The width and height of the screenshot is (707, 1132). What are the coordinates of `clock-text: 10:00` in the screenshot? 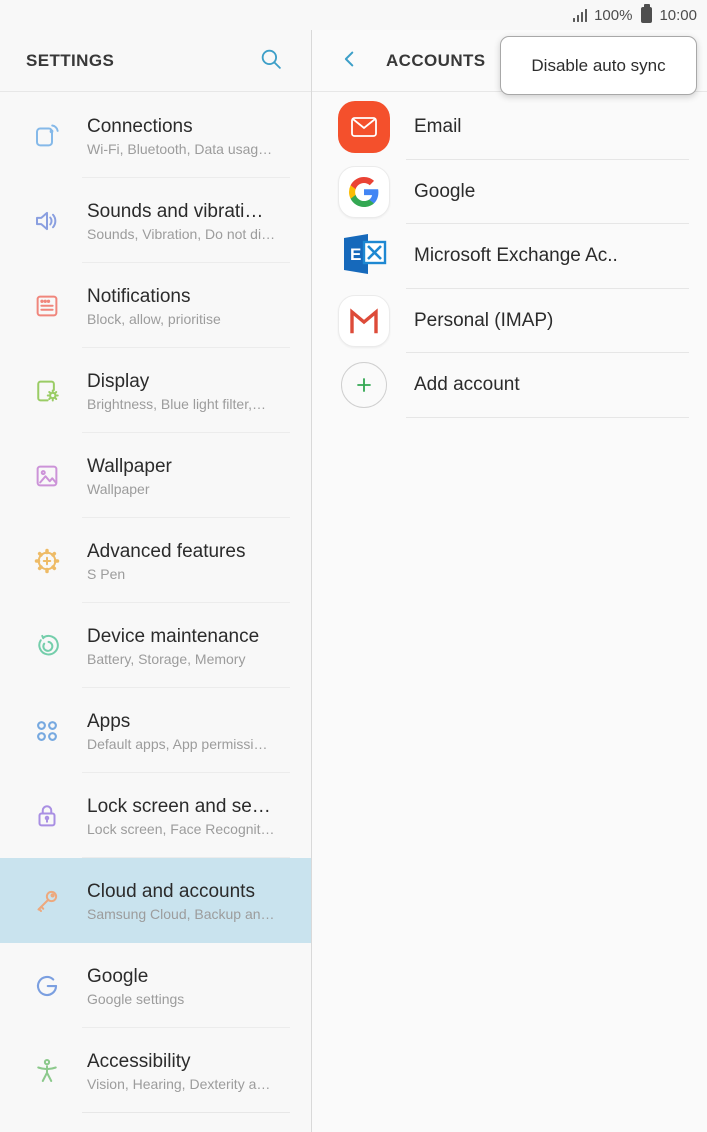 It's located at (678, 15).